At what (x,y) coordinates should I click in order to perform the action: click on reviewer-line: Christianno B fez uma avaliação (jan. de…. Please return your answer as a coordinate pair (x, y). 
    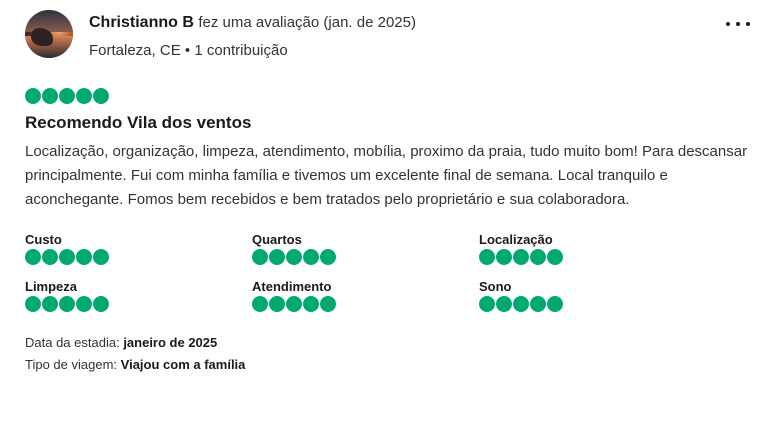
    Looking at the image, I should click on (252, 23).